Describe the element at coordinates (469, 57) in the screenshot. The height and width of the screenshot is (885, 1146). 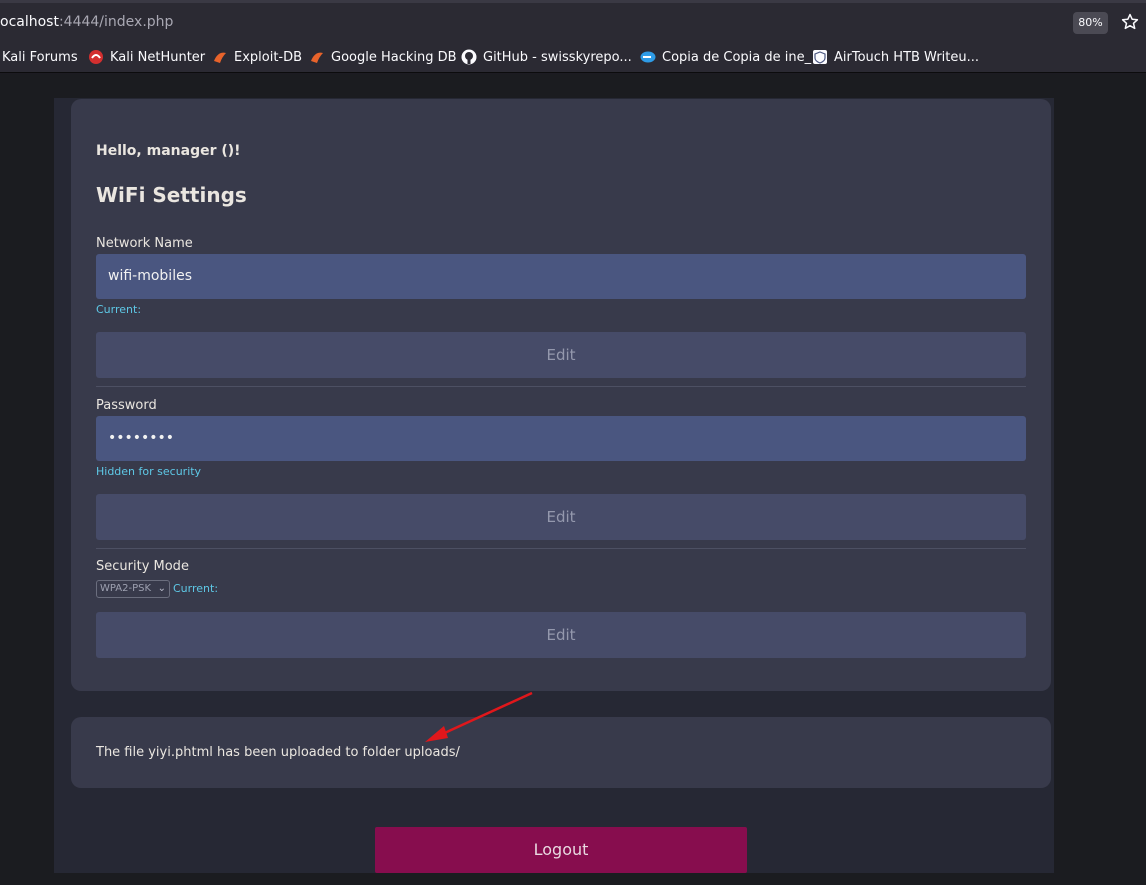
I see `github-icon` at that location.